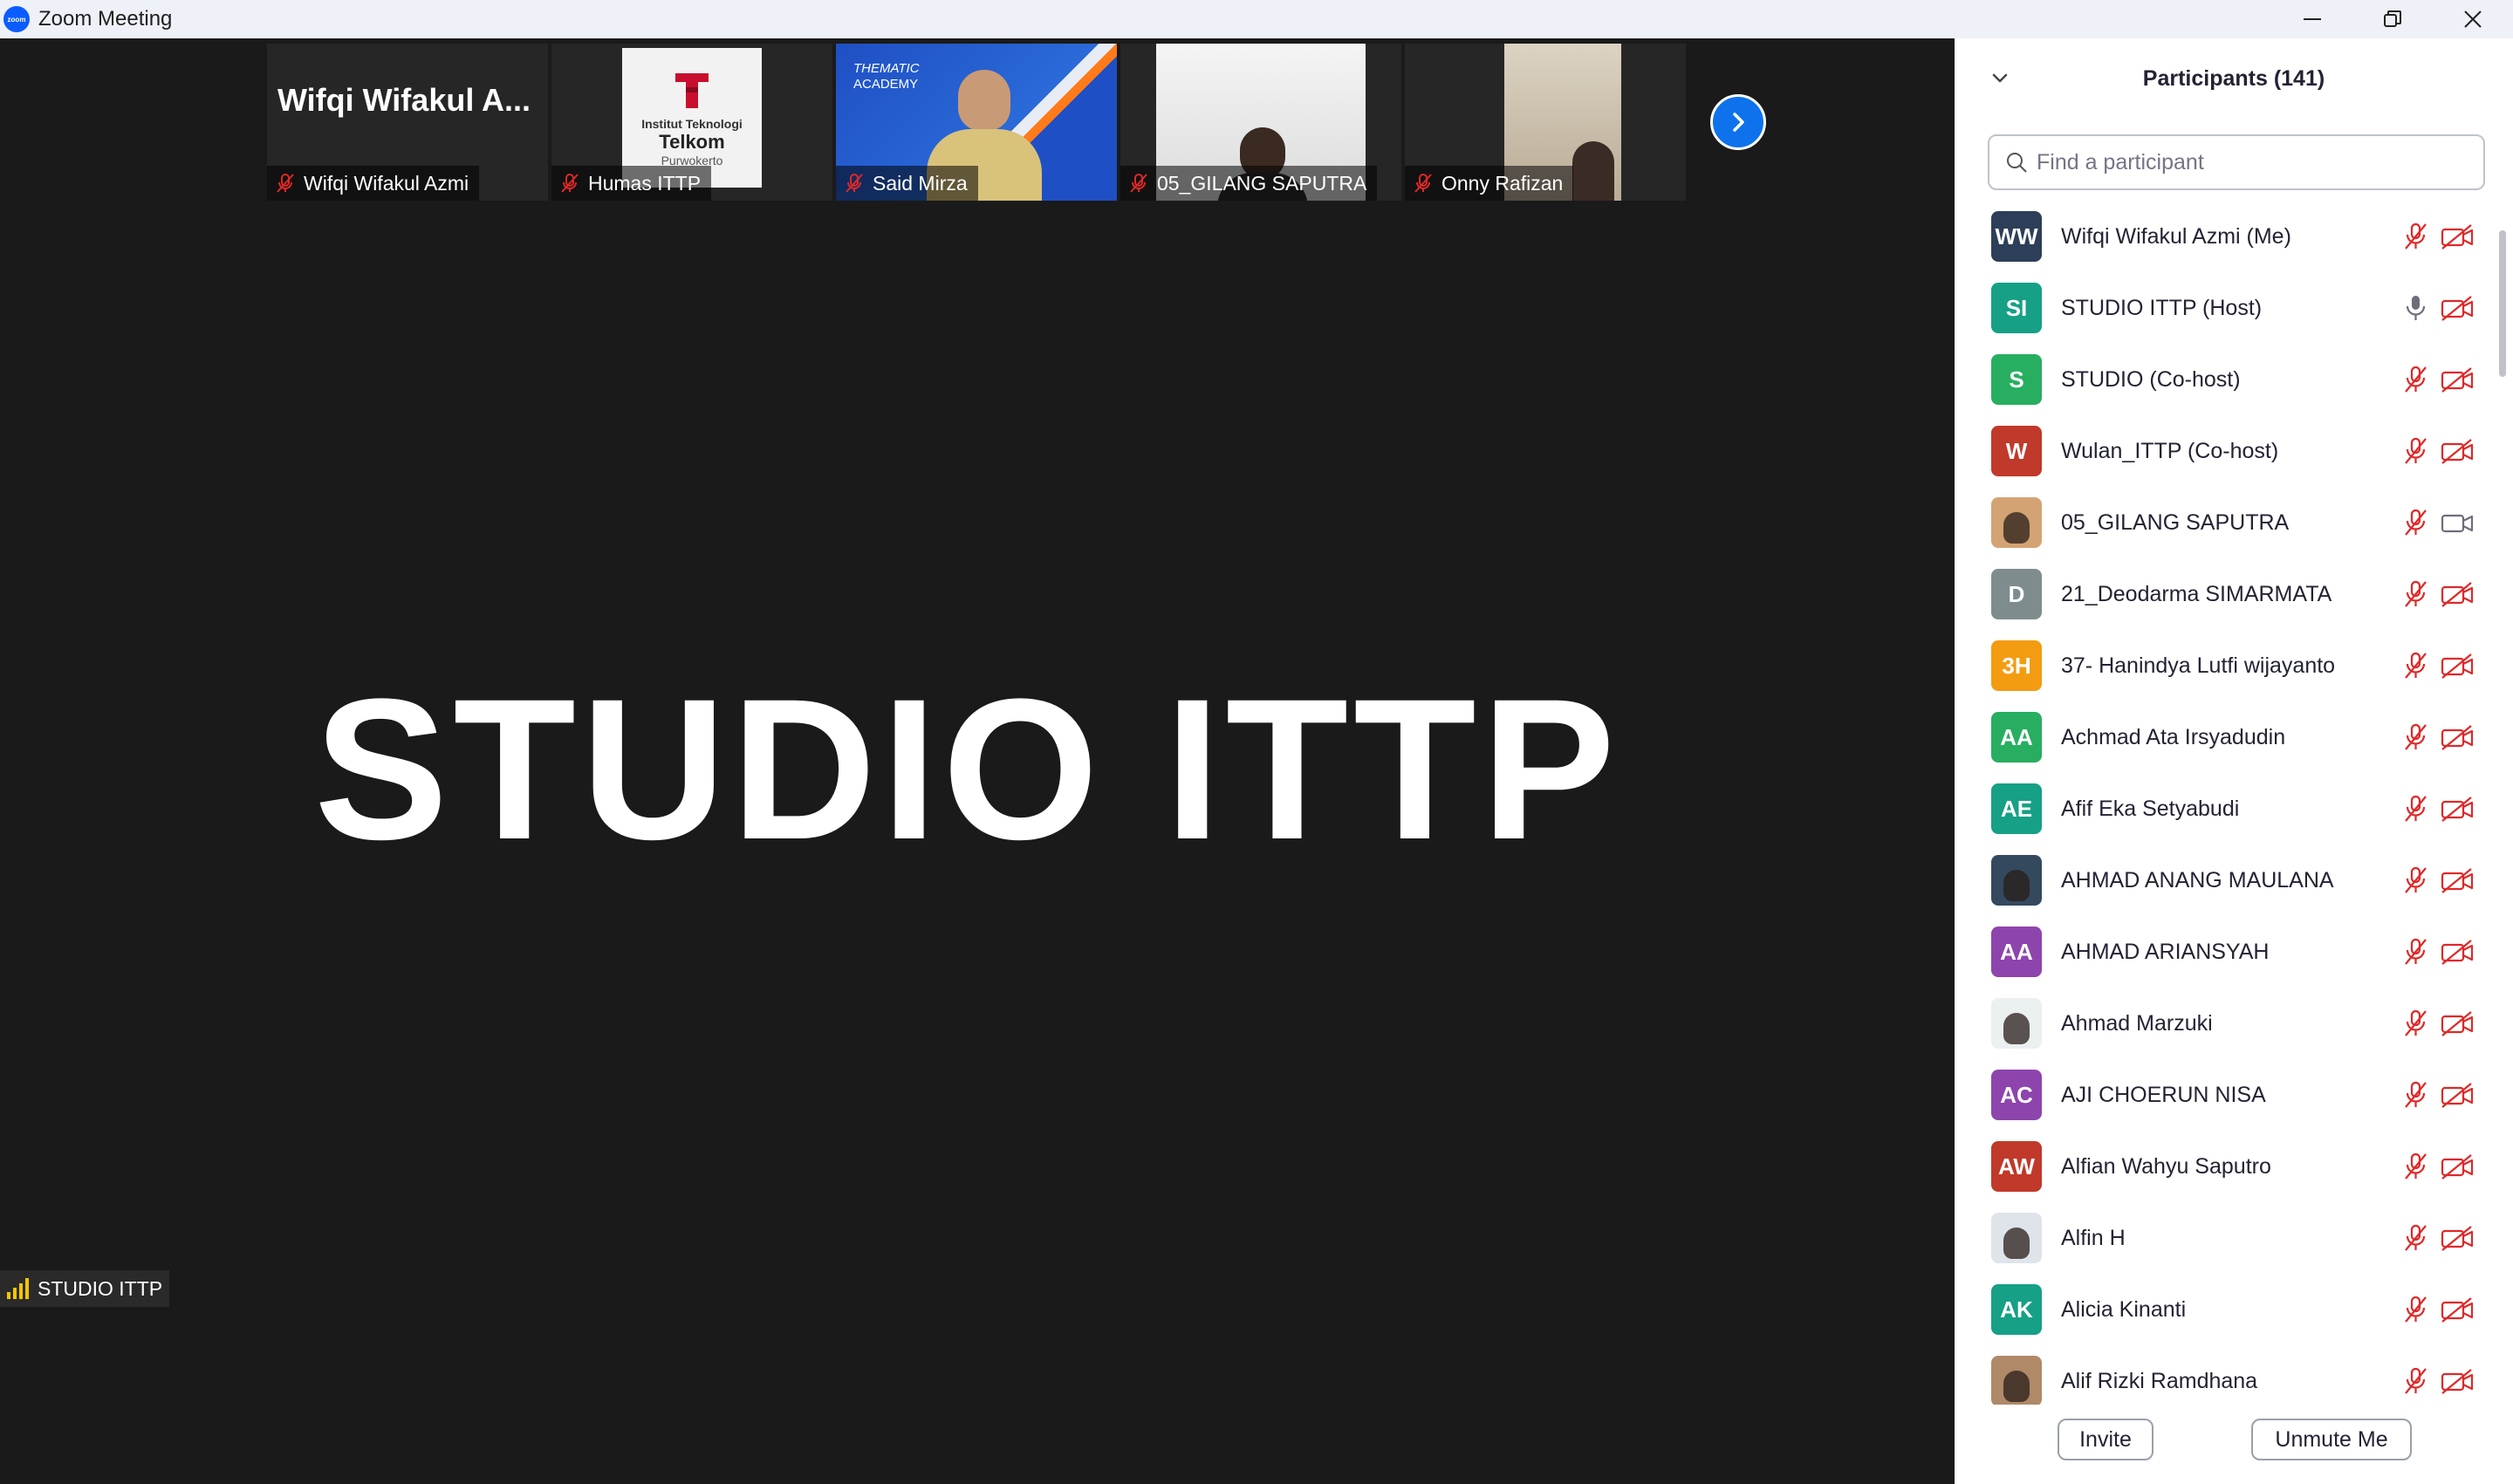 The width and height of the screenshot is (2513, 1484). Describe the element at coordinates (2016, 1309) in the screenshot. I see `avatar-initials: AK` at that location.